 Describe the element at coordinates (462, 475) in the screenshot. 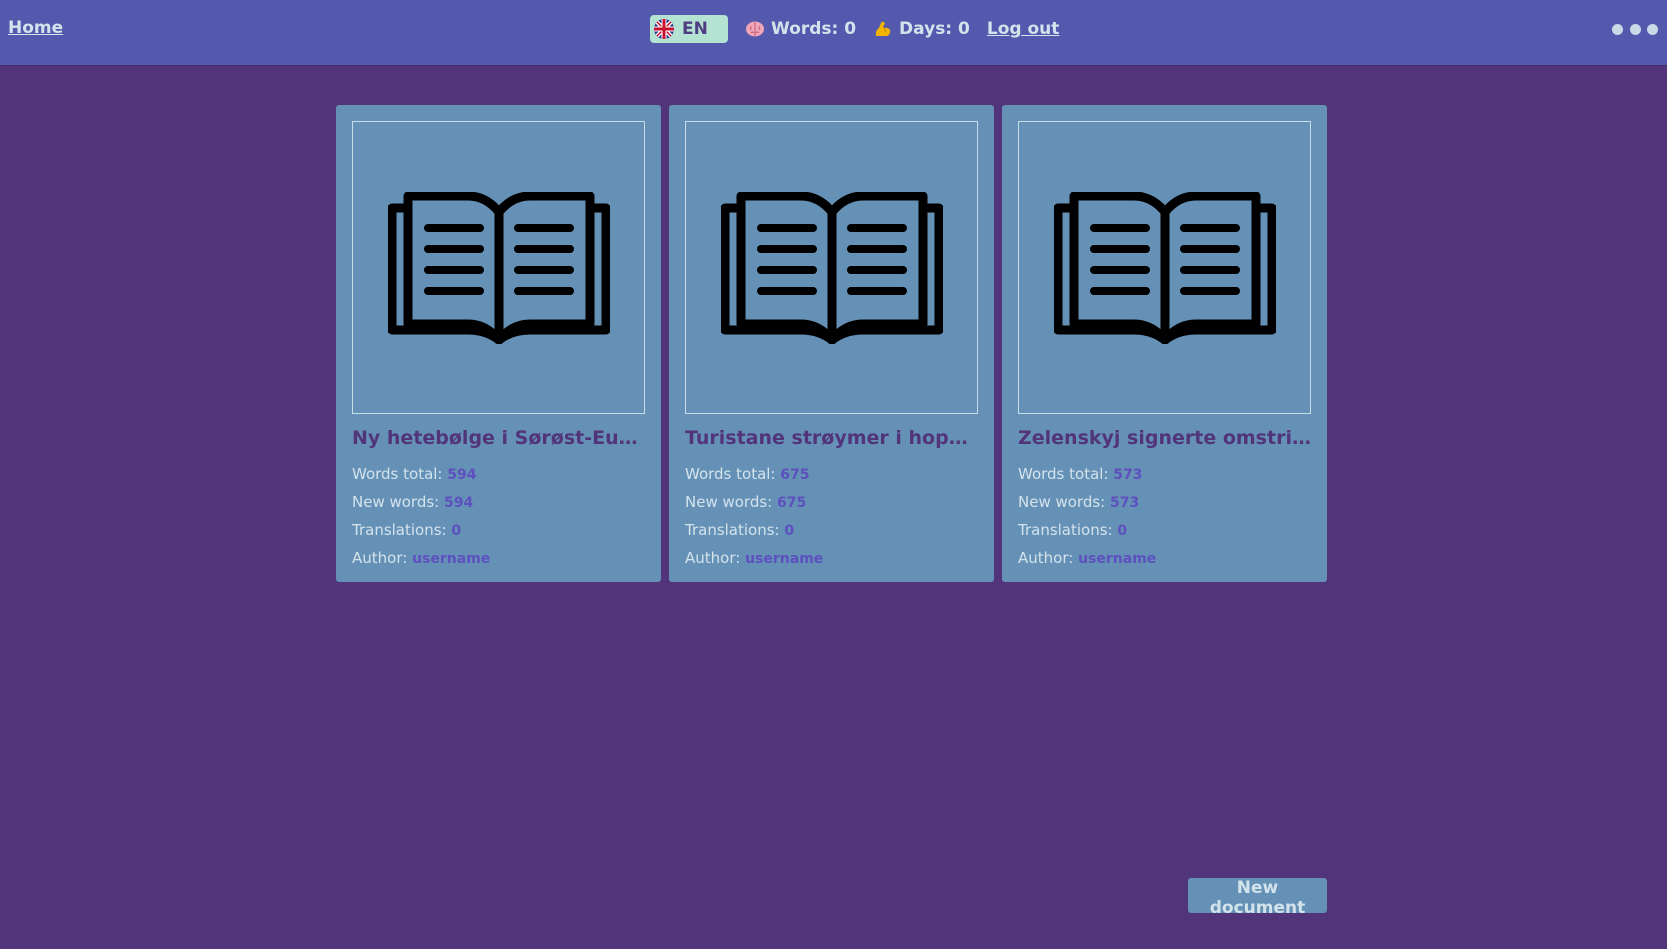

I see `words-total-value: 594` at that location.